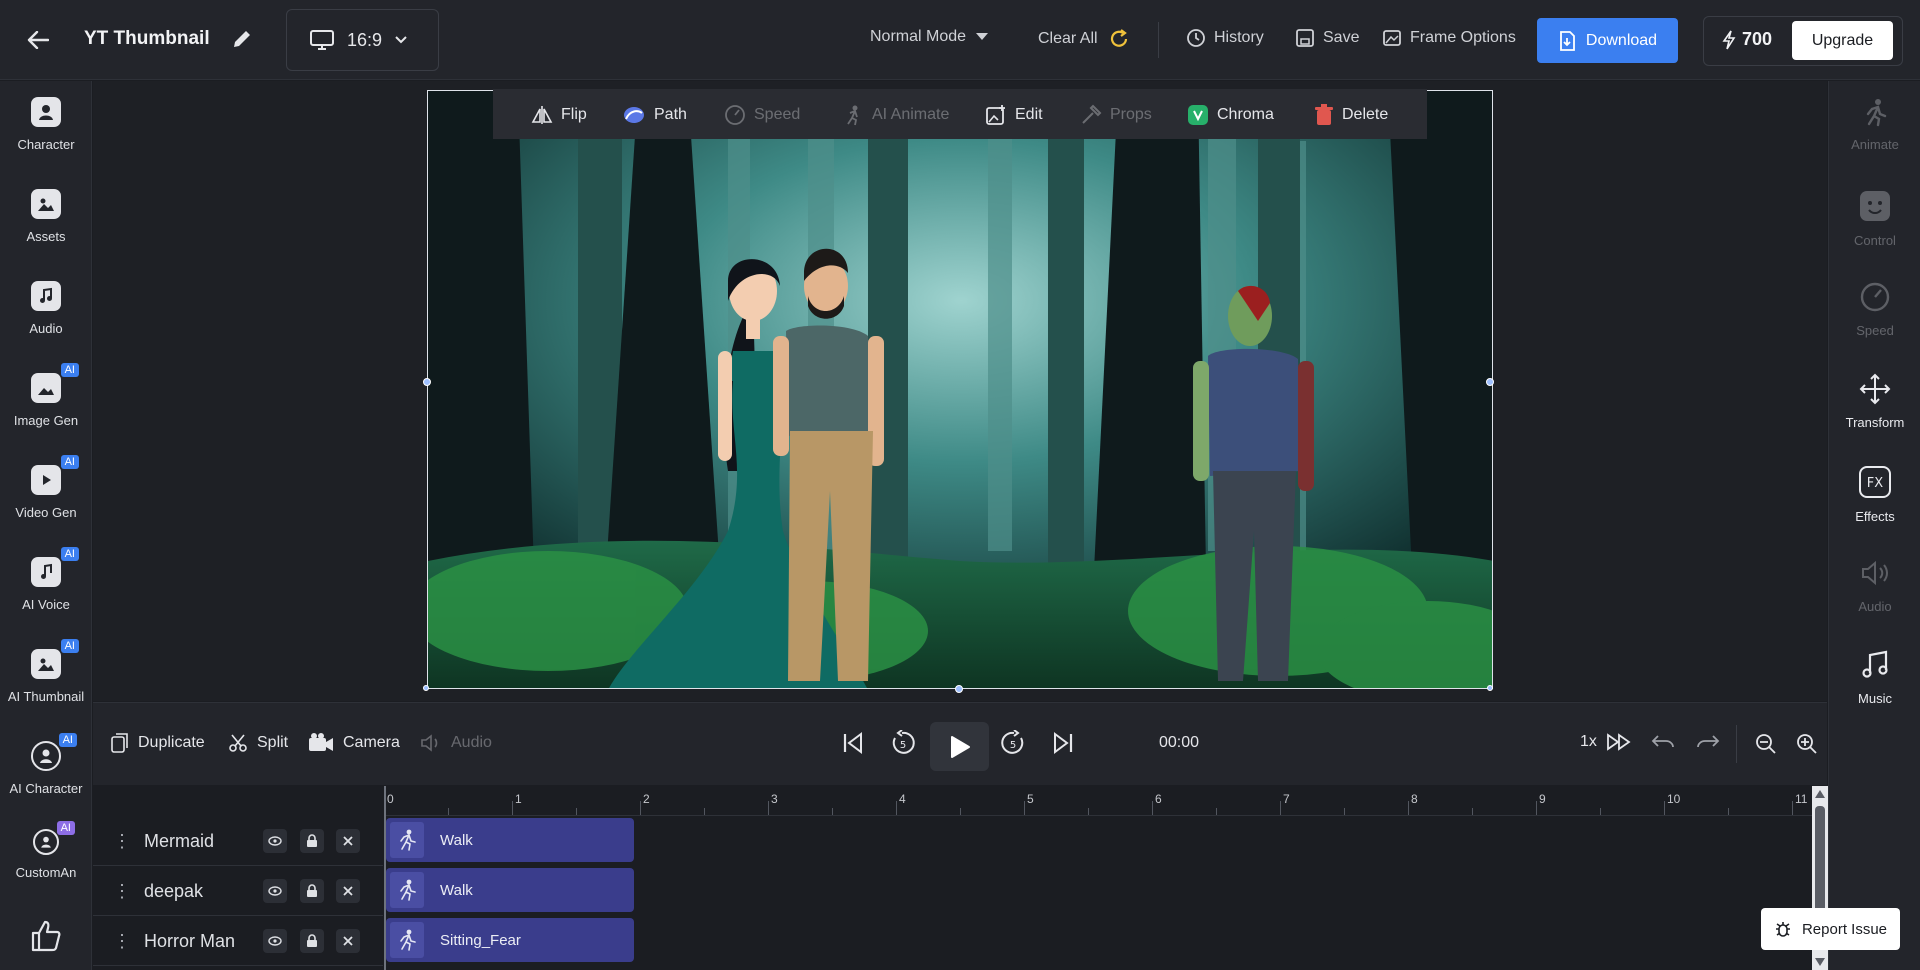 The width and height of the screenshot is (1920, 970). Describe the element at coordinates (1084, 39) in the screenshot. I see `clear-all-button: Clear All` at that location.